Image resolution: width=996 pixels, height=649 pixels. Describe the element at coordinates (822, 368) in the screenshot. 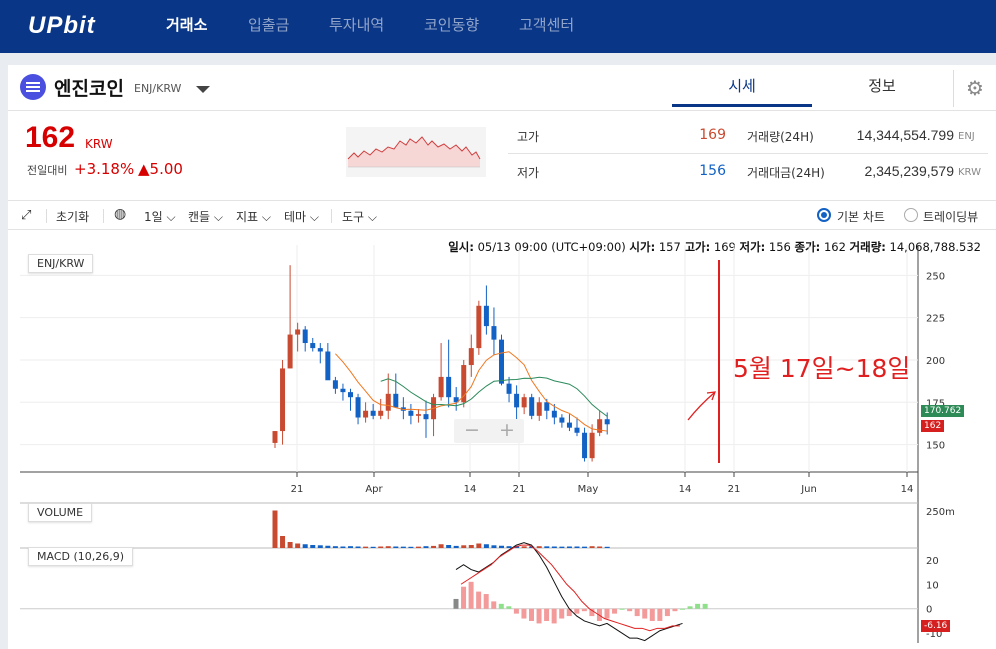

I see `date-annotation: 5월 17일~18일` at that location.